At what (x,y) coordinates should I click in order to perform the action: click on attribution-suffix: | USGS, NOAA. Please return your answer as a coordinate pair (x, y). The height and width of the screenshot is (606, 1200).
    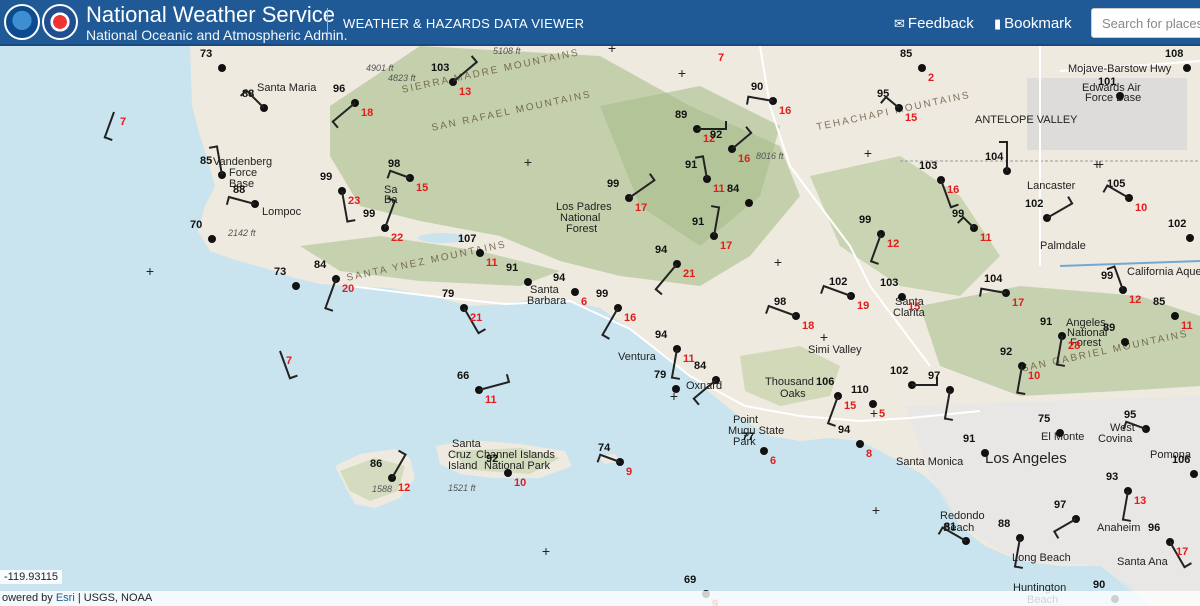
    Looking at the image, I should click on (113, 598).